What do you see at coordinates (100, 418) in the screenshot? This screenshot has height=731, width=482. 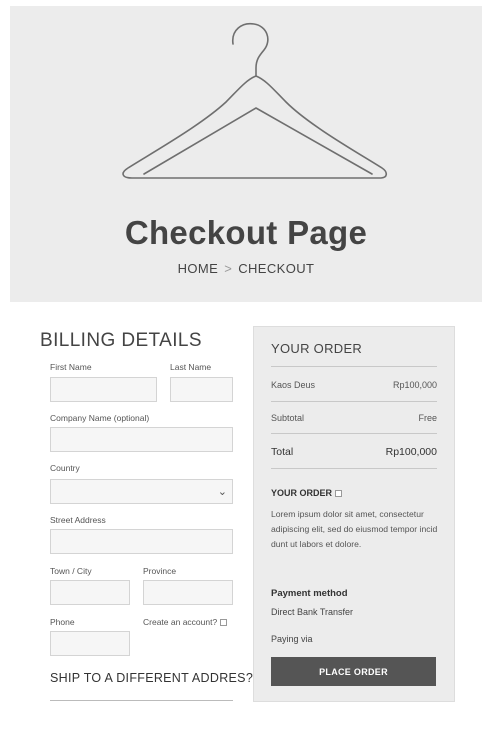 I see `company-label: Company Name (optional)` at bounding box center [100, 418].